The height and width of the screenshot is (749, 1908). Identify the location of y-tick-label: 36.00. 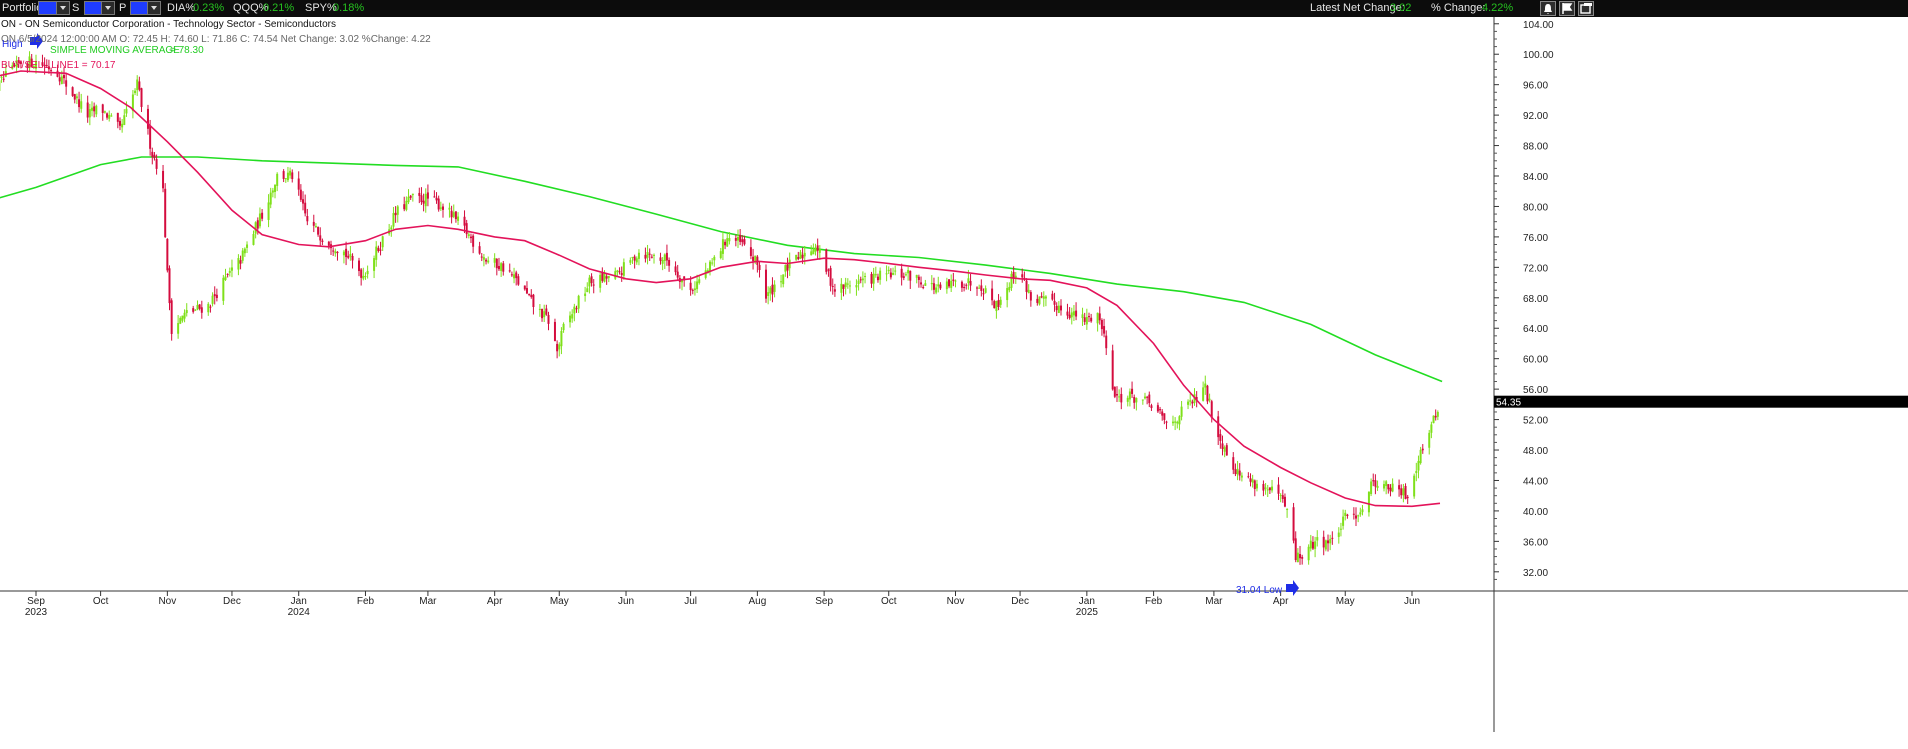
(1535, 542).